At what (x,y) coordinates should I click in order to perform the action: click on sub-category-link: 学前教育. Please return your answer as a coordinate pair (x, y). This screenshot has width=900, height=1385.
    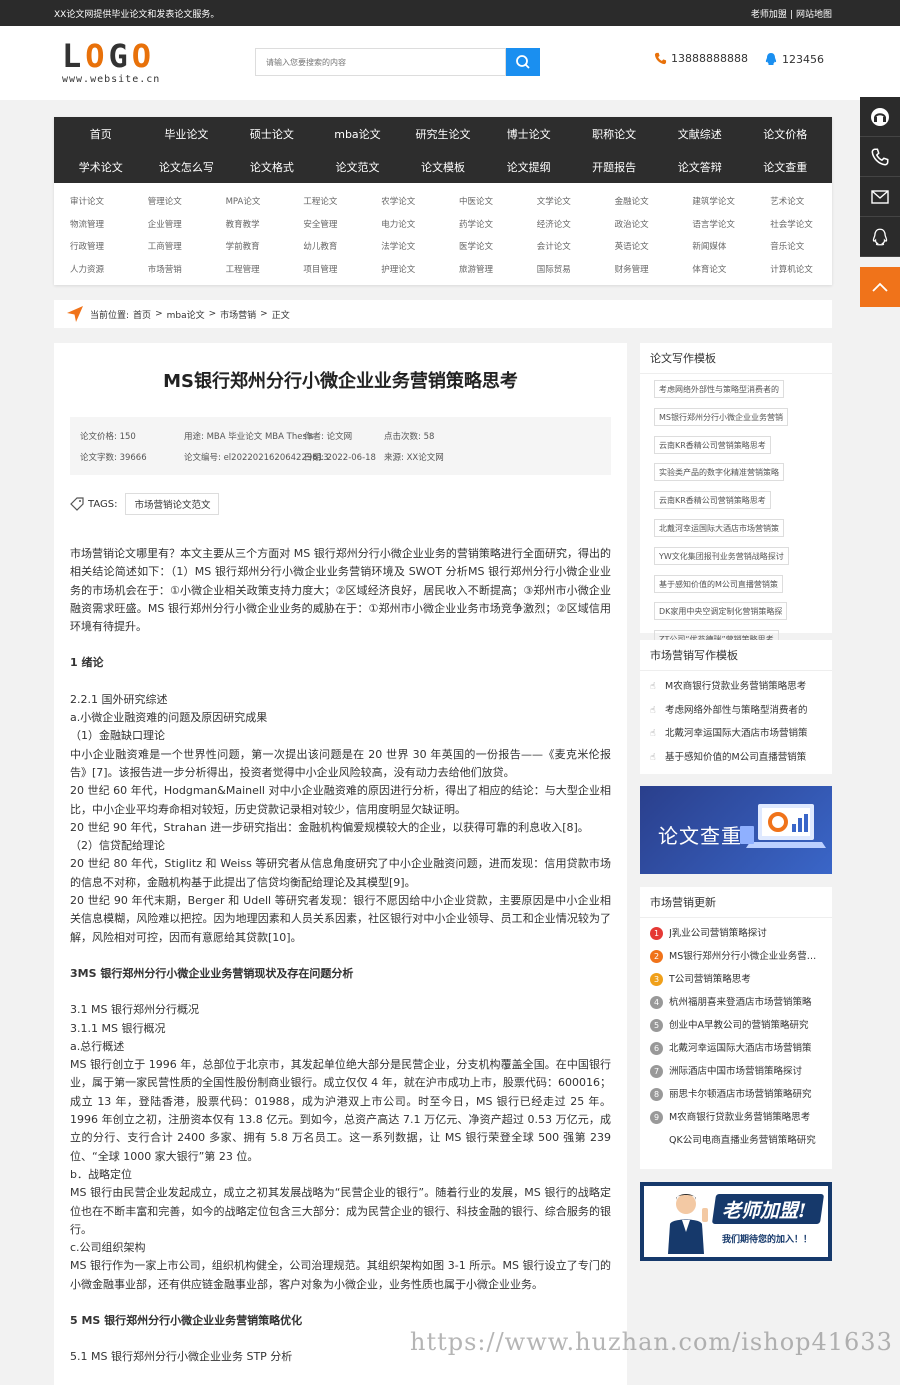
    Looking at the image, I should click on (249, 247).